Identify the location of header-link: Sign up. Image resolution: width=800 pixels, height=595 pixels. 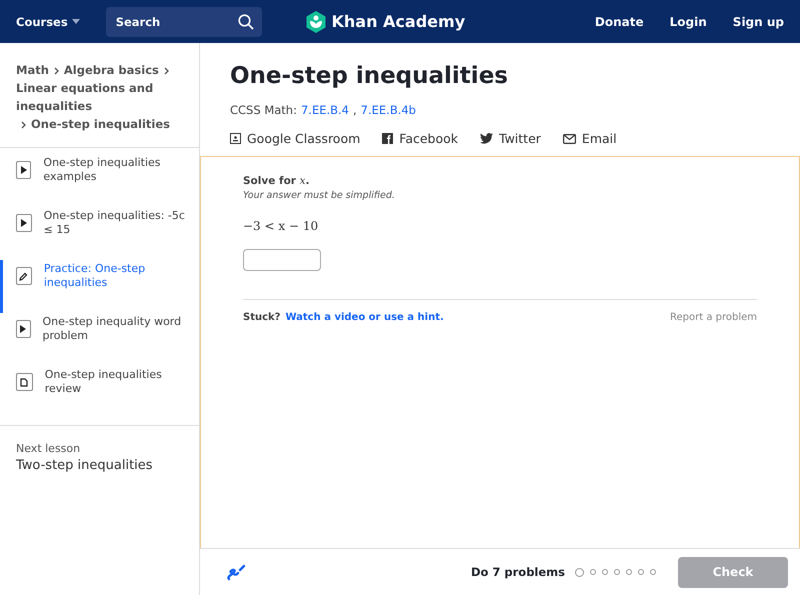
(758, 21).